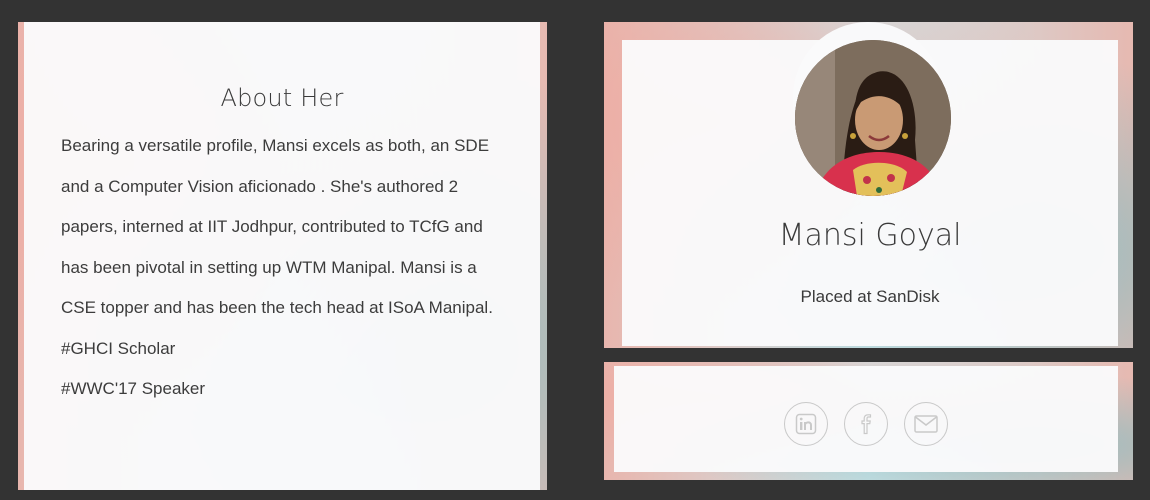 The width and height of the screenshot is (1150, 500). I want to click on social-links, so click(866, 424).